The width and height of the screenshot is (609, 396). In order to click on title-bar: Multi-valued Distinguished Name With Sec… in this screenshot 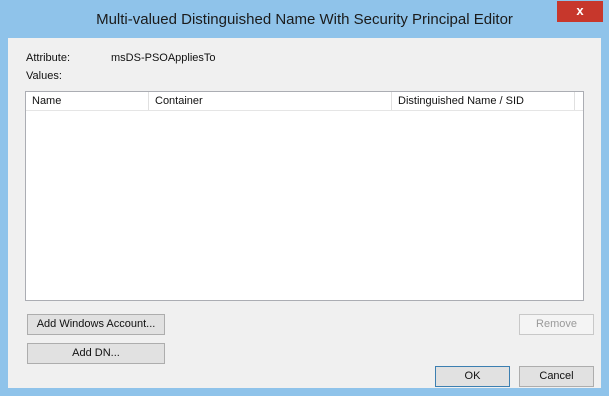, I will do `click(304, 19)`.